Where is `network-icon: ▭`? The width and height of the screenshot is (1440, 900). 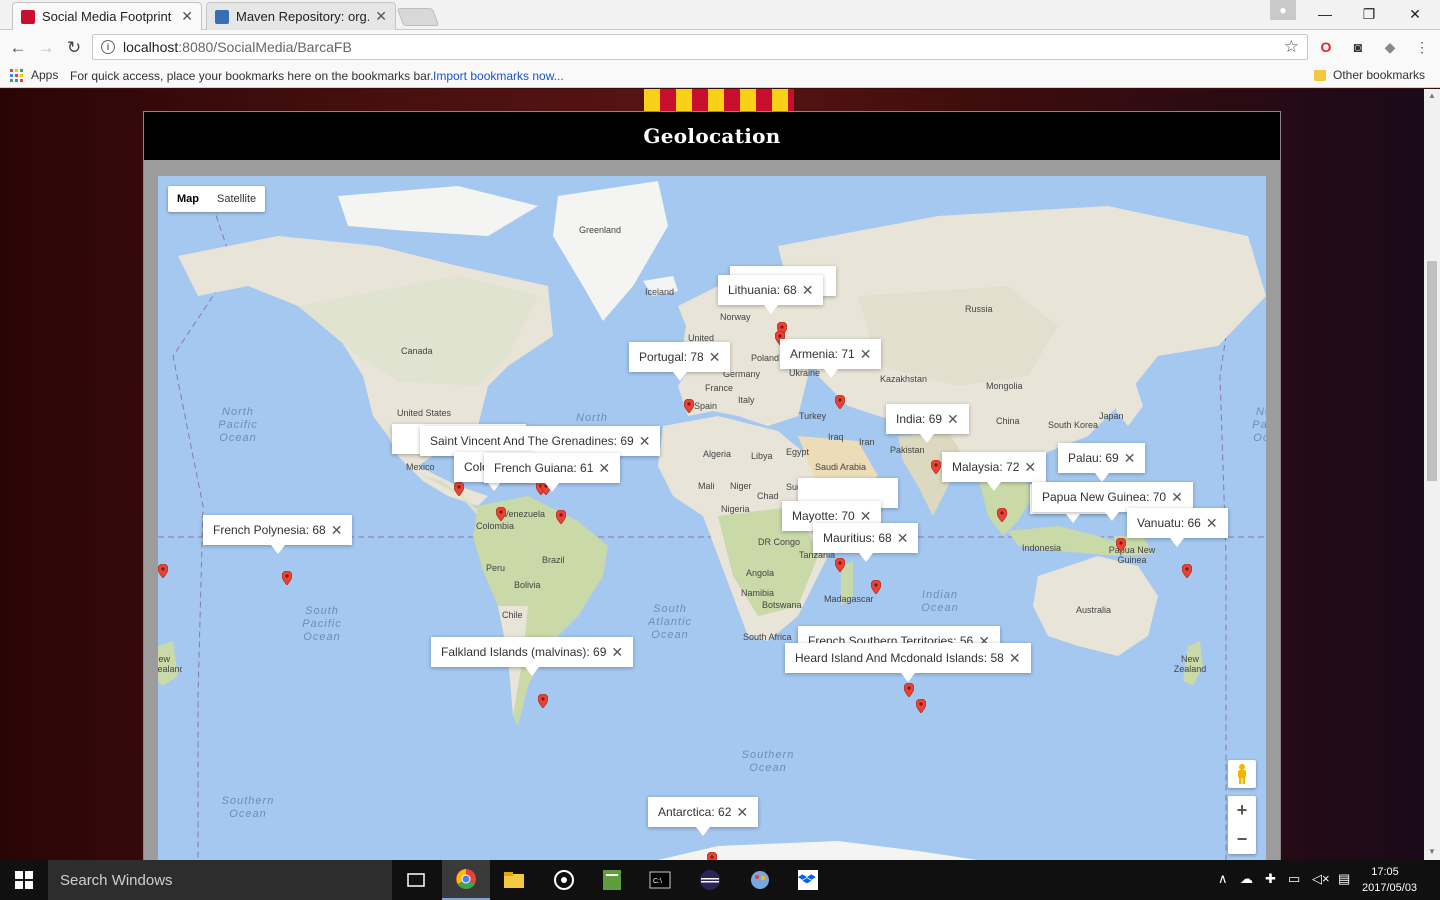 network-icon: ▭ is located at coordinates (1294, 879).